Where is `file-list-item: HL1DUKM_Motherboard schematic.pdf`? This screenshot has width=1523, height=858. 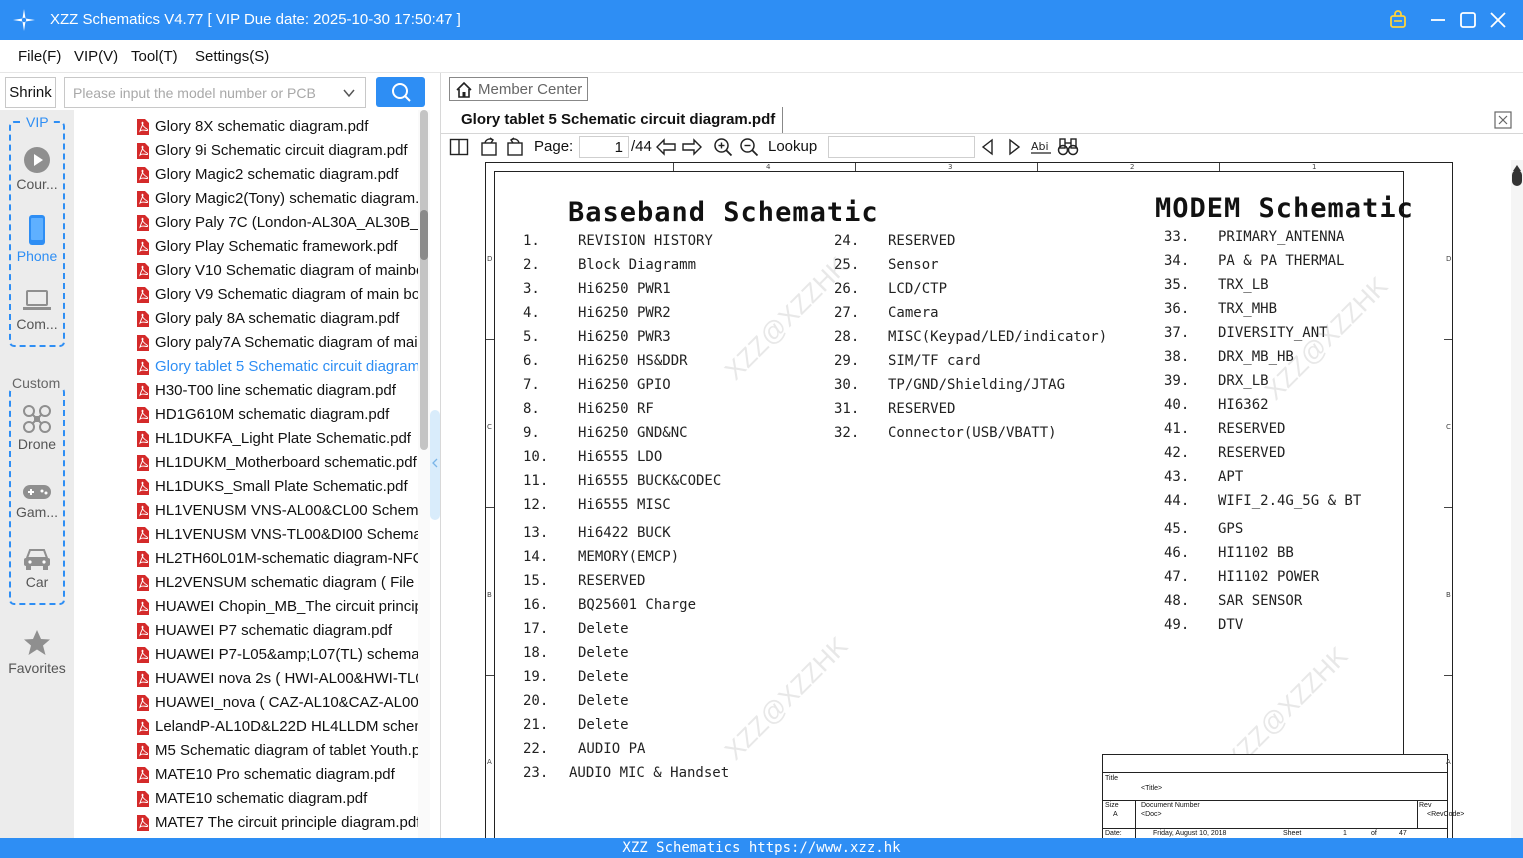 file-list-item: HL1DUKM_Motherboard schematic.pdf is located at coordinates (277, 464).